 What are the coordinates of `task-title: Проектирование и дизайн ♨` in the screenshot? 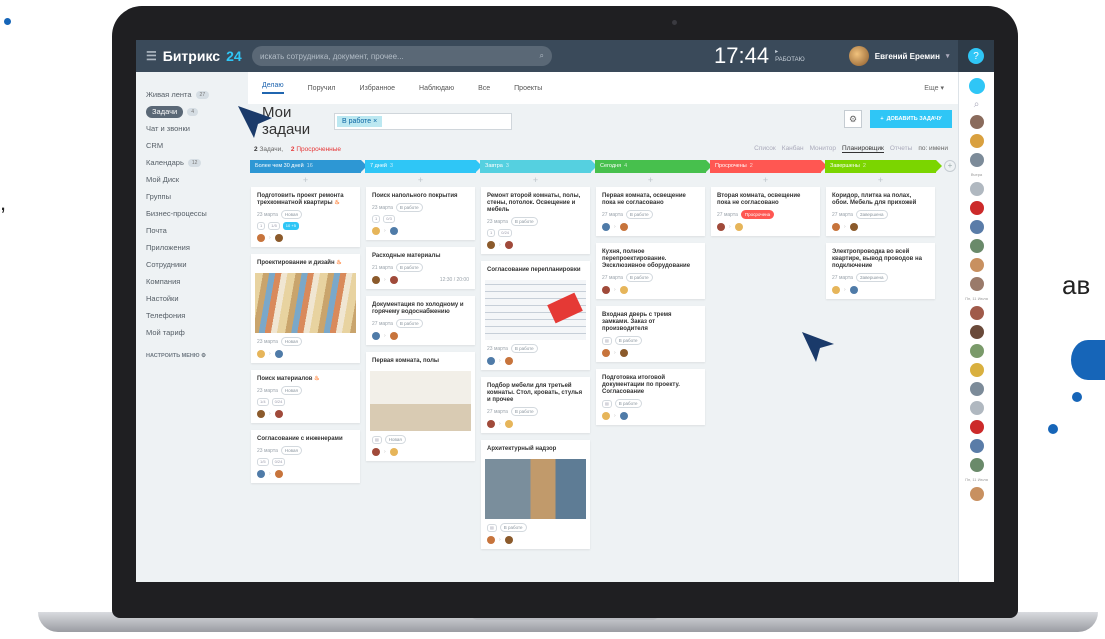 It's located at (305, 263).